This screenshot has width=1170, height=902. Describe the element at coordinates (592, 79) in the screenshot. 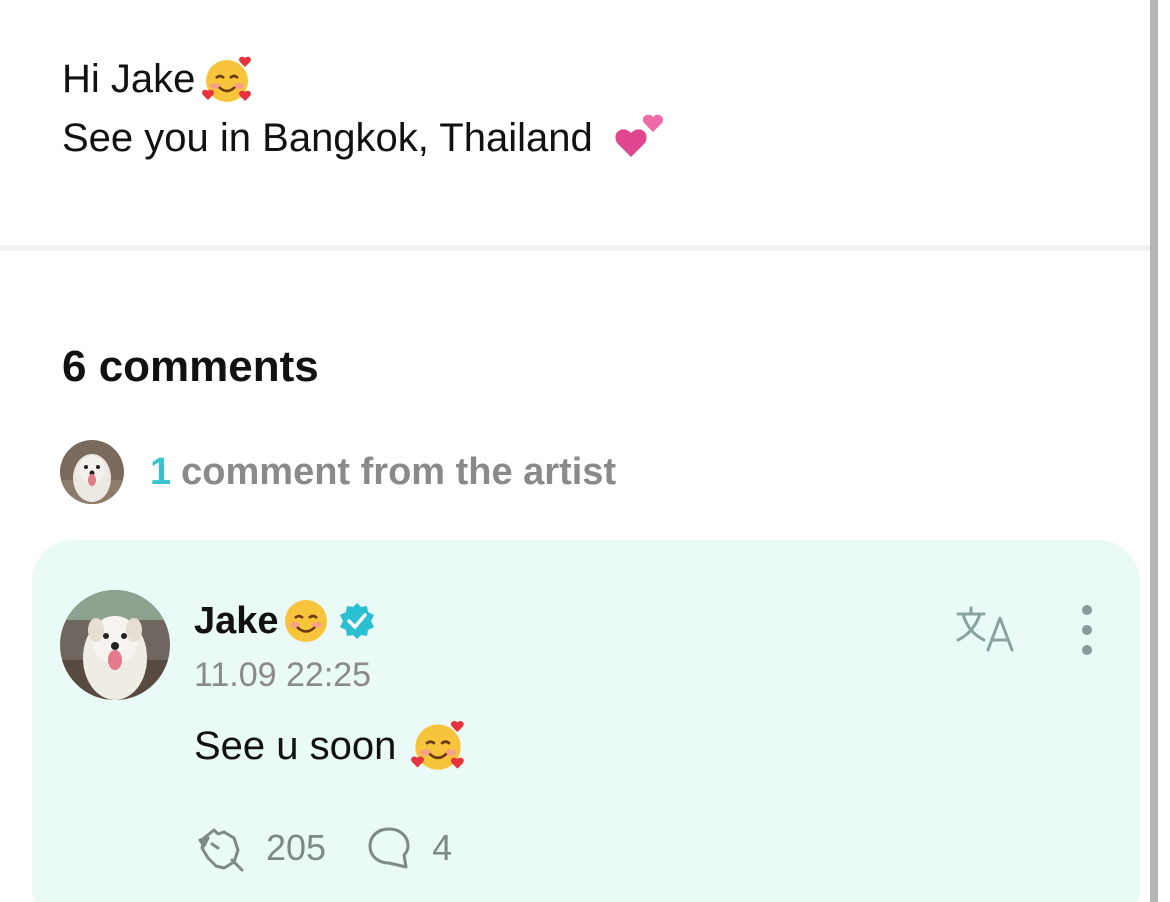

I see `post-line: Hi Jake` at that location.